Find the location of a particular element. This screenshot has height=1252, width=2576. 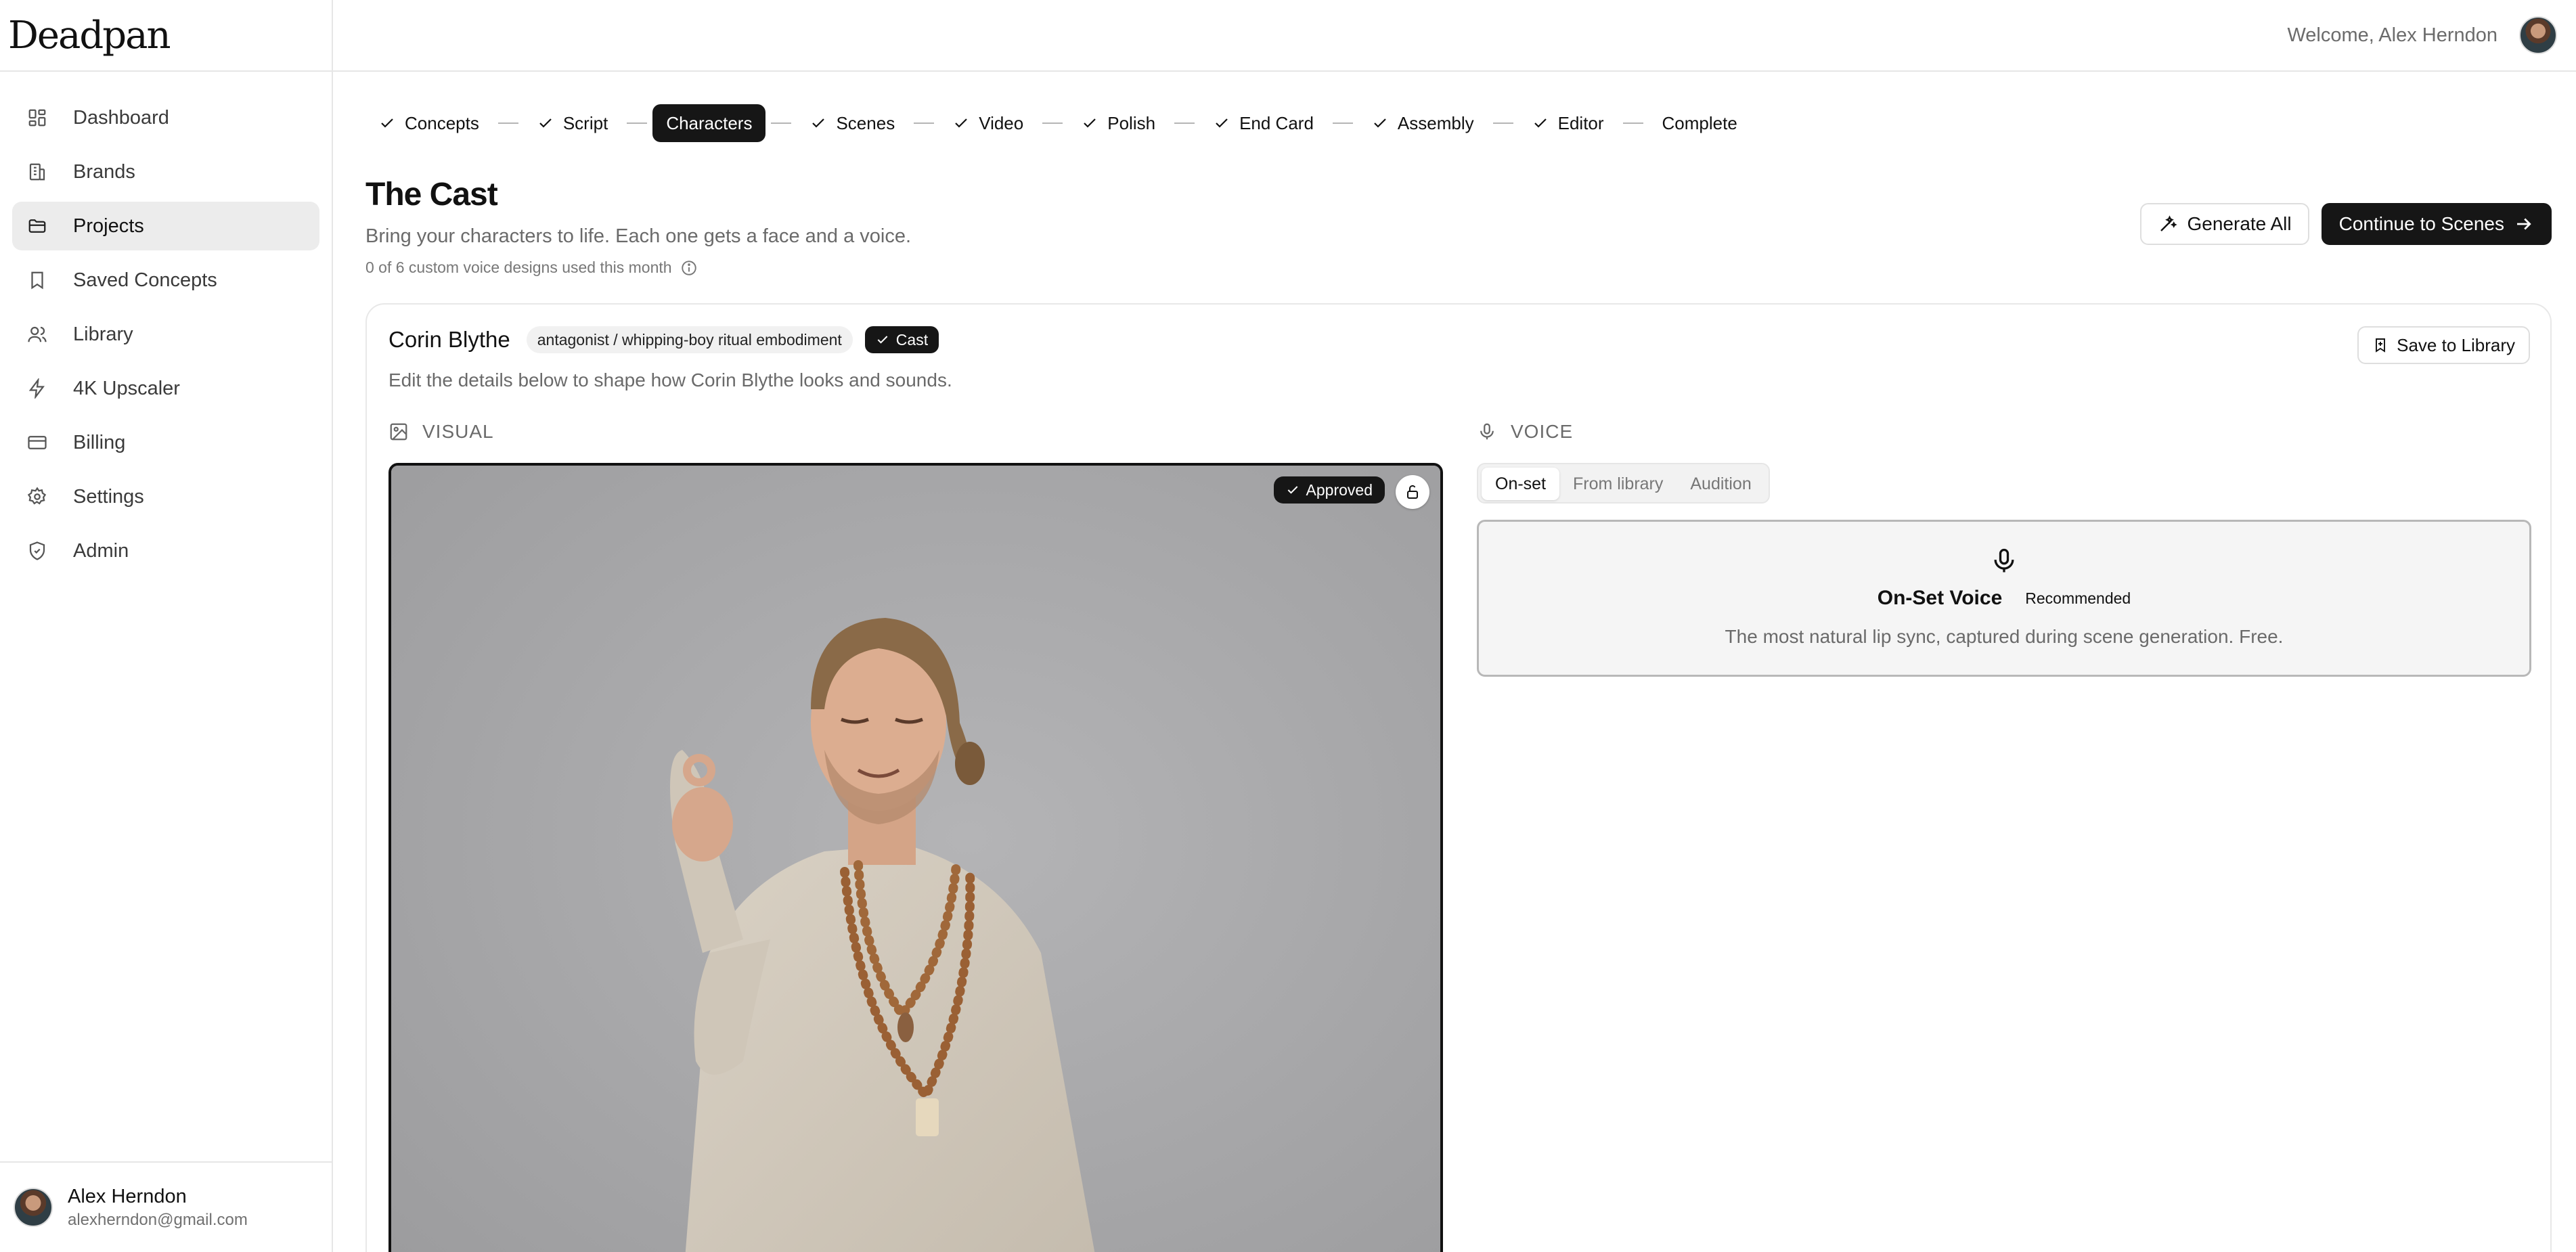

header-avatar is located at coordinates (2538, 35).